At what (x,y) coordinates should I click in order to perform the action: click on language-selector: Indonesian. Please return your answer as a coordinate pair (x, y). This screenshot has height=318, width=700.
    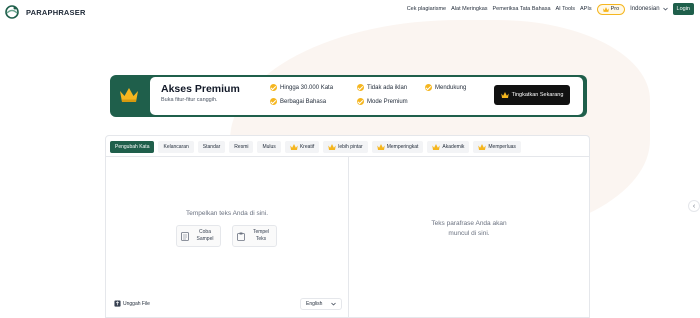
    Looking at the image, I should click on (649, 9).